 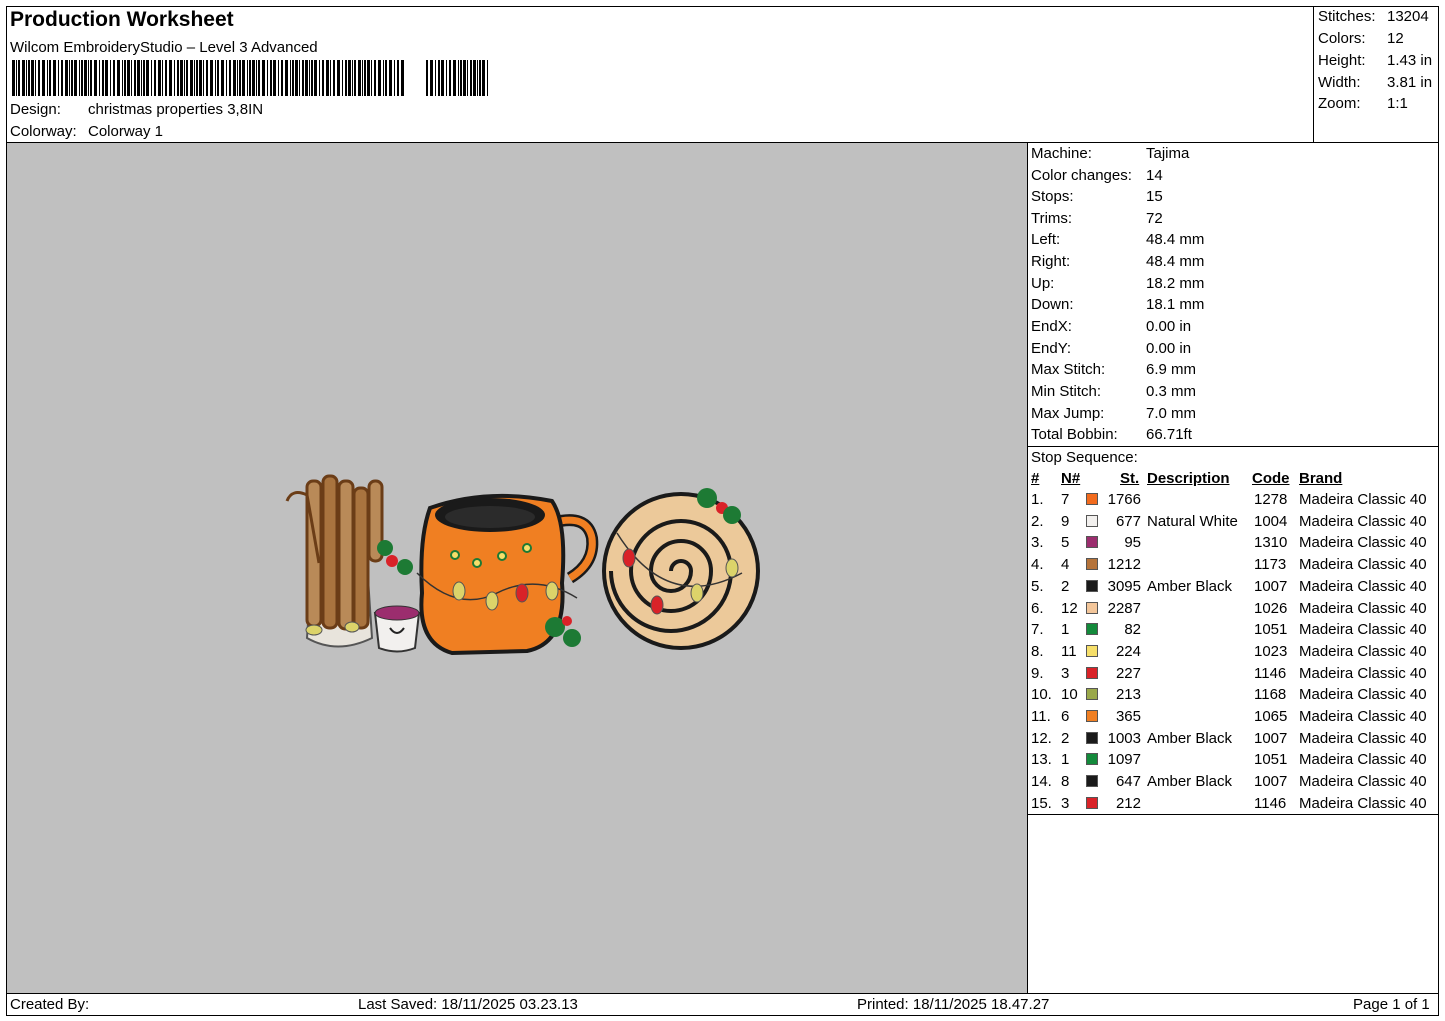 I want to click on stat-row: Width: 3.81 in, so click(x=1377, y=82).